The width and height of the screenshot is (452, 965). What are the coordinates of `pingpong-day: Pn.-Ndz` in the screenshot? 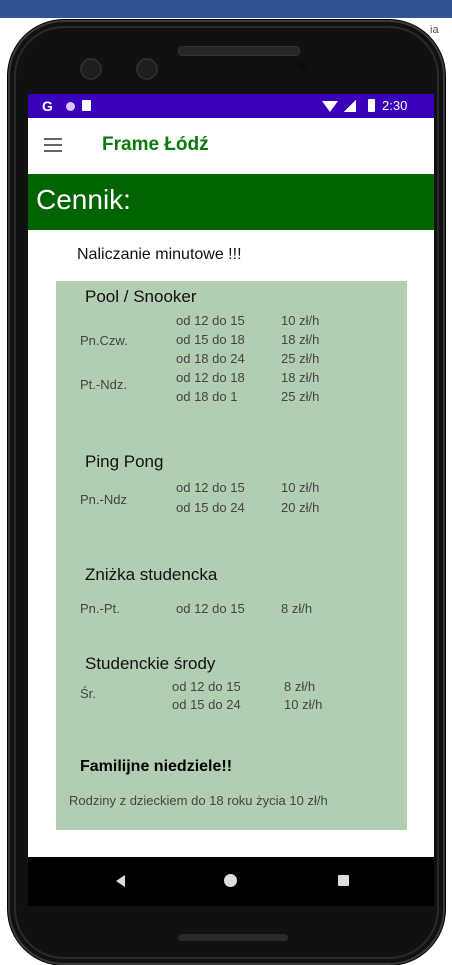 It's located at (103, 499).